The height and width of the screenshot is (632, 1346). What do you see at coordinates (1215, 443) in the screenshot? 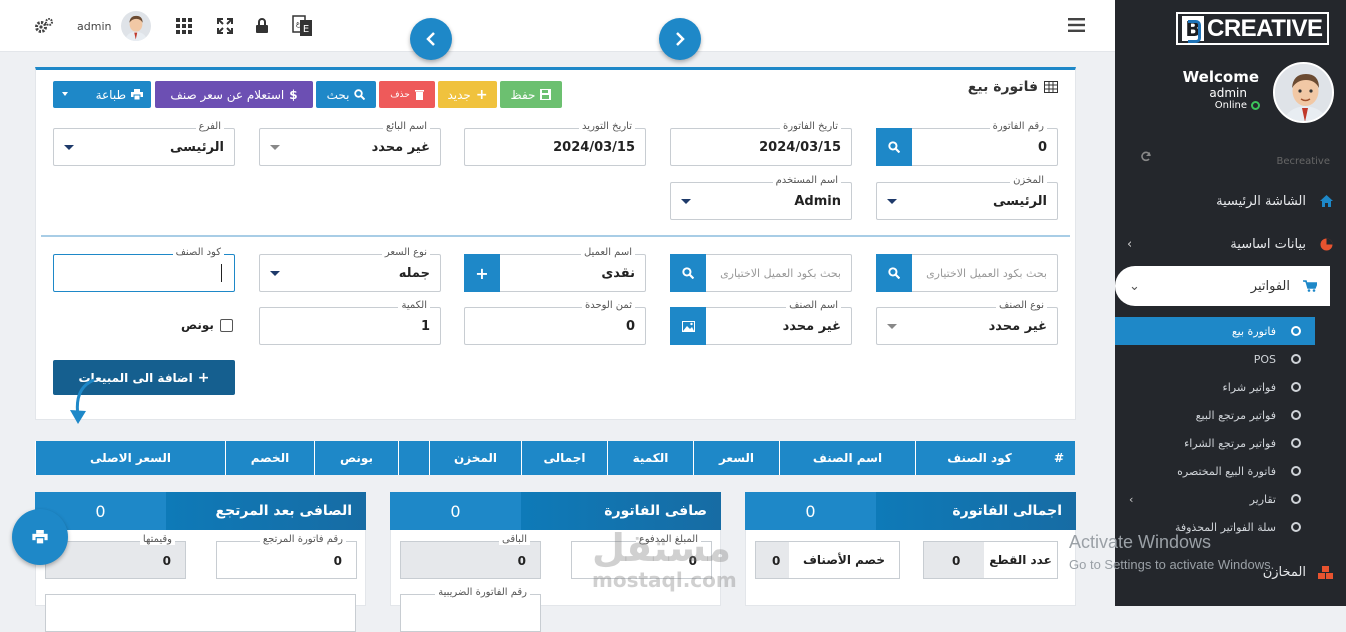
I see `sidebar-sub-purchase-returns: فواتير مرتجع الشراء` at bounding box center [1215, 443].